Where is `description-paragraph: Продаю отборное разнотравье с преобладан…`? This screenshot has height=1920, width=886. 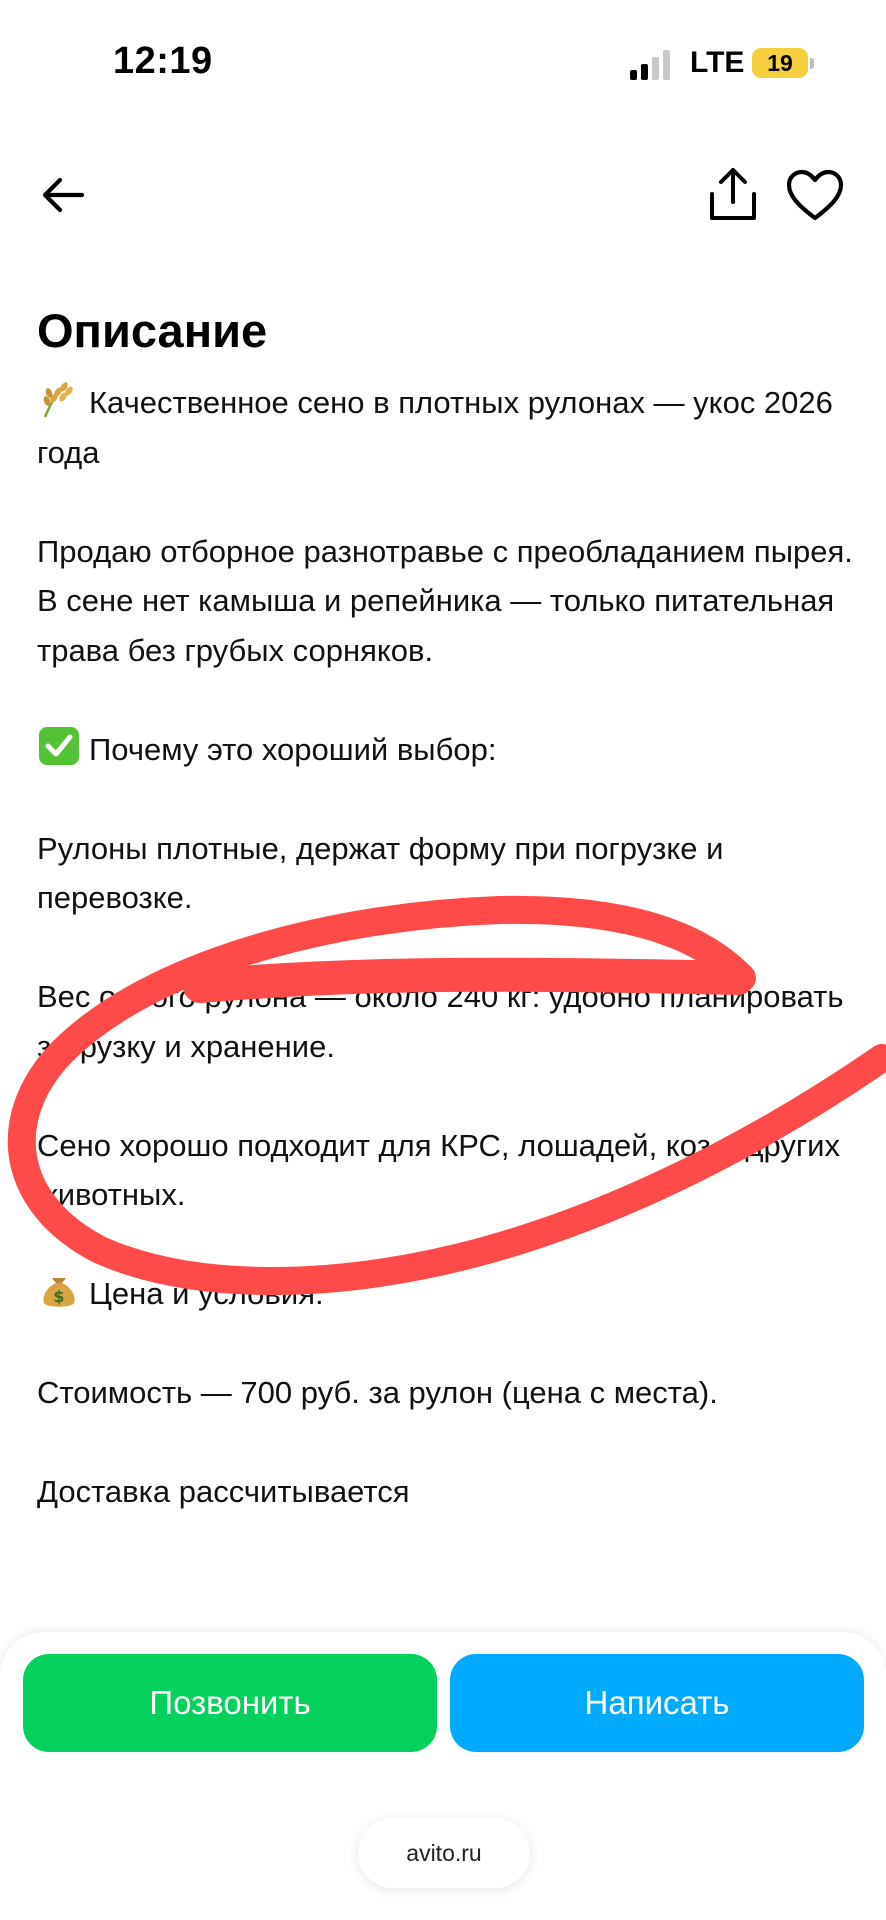 description-paragraph: Продаю отборное разнотравье с преобладан… is located at coordinates (445, 600).